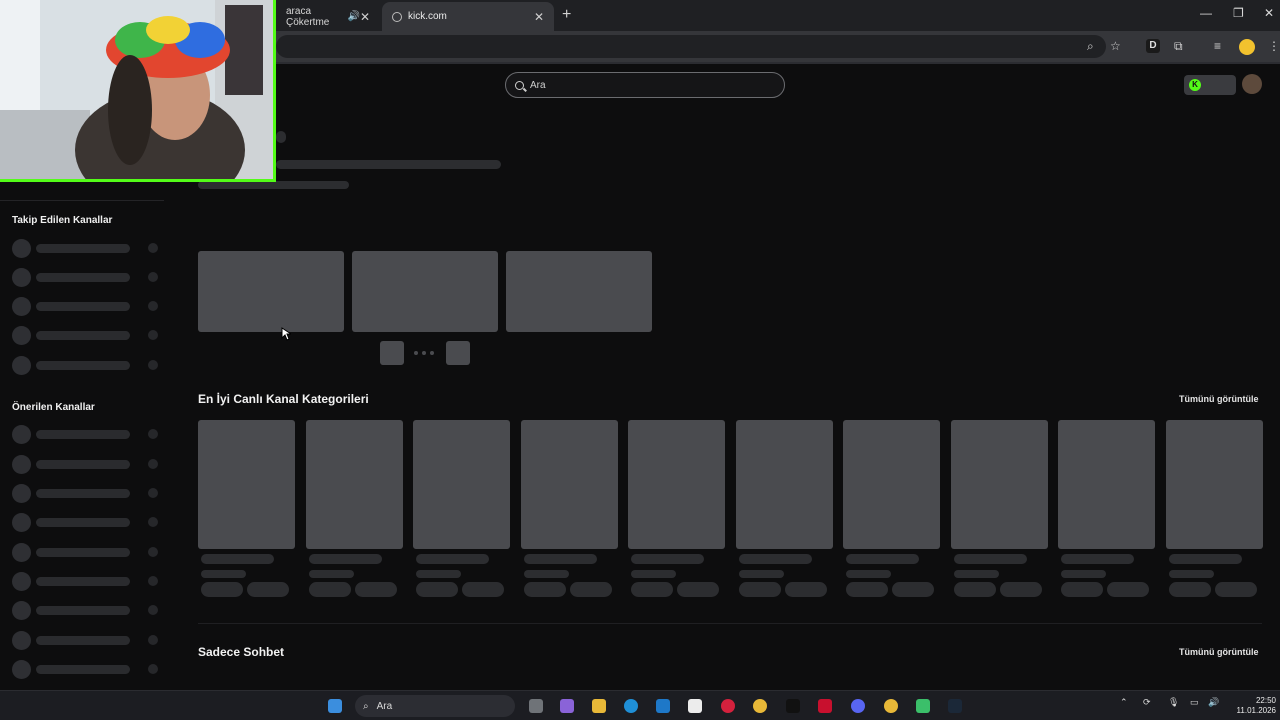 The width and height of the screenshot is (1280, 720). What do you see at coordinates (567, 706) in the screenshot?
I see `copilot-icon` at bounding box center [567, 706].